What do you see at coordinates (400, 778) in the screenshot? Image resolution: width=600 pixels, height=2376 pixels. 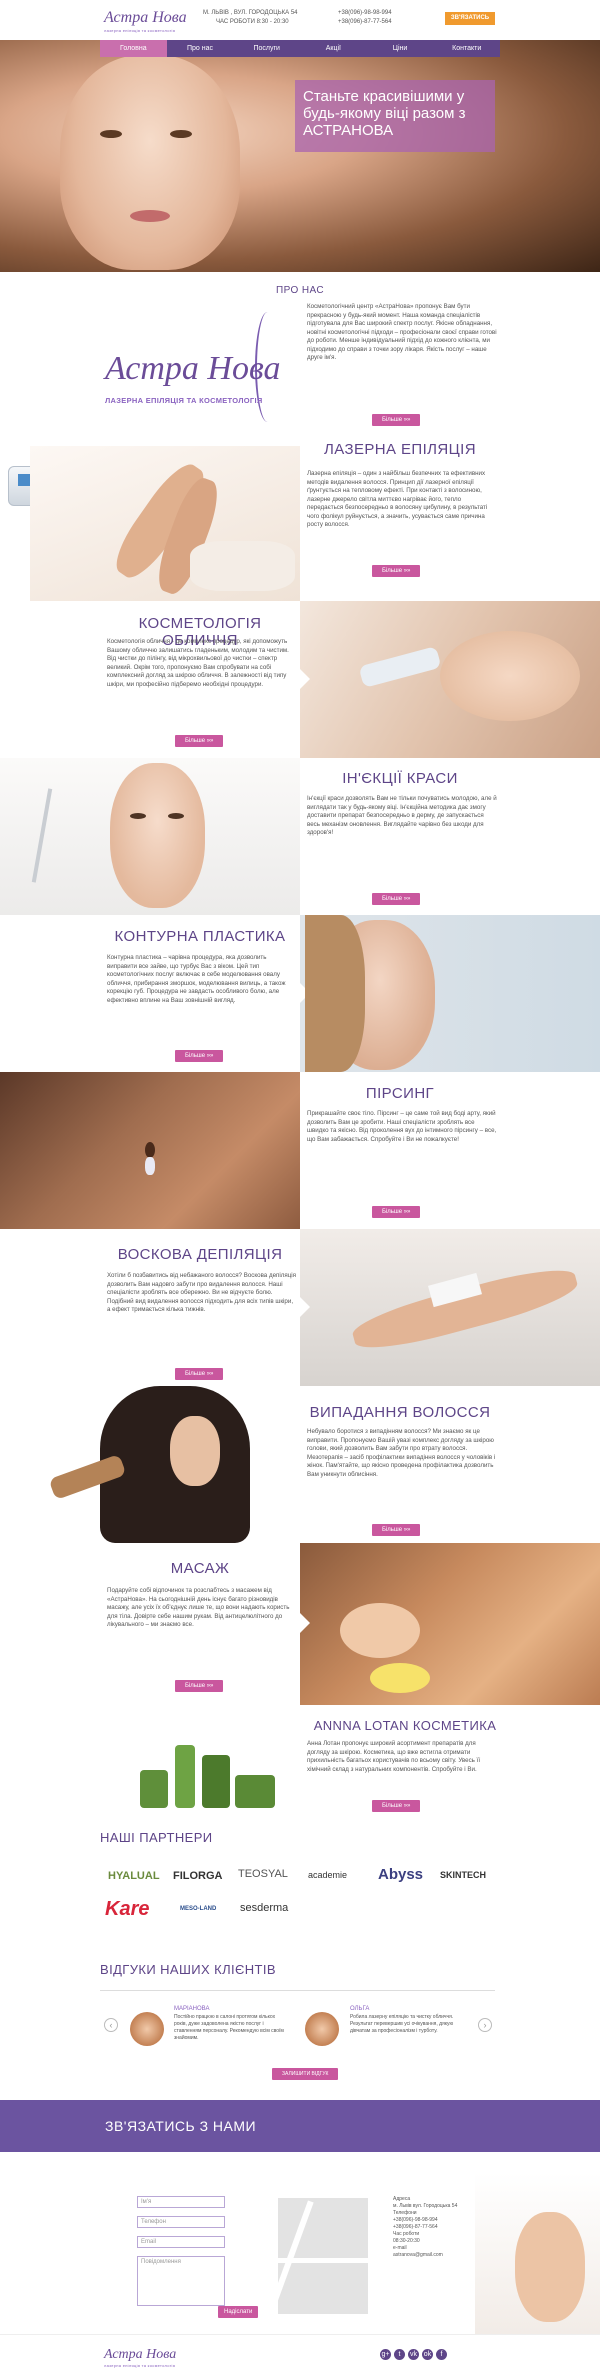 I see `injections-title: ІН'ЄКЦІЇ КРАСИ` at bounding box center [400, 778].